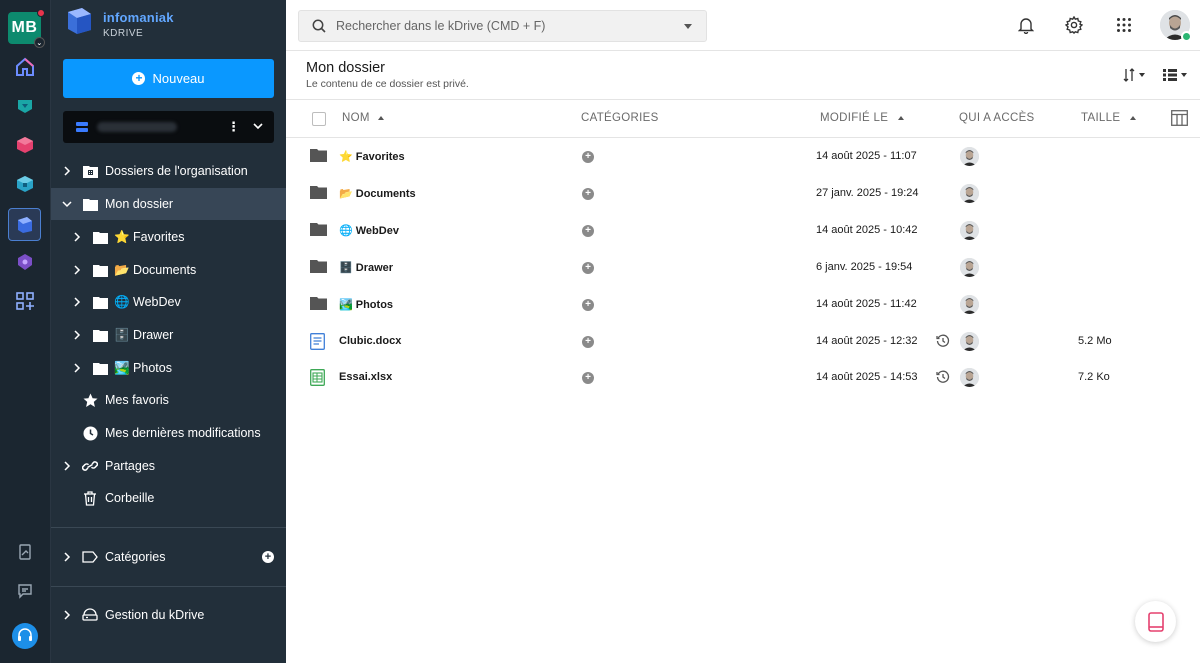 This screenshot has width=1200, height=663. Describe the element at coordinates (25, 106) in the screenshot. I see `kchat-icon` at that location.